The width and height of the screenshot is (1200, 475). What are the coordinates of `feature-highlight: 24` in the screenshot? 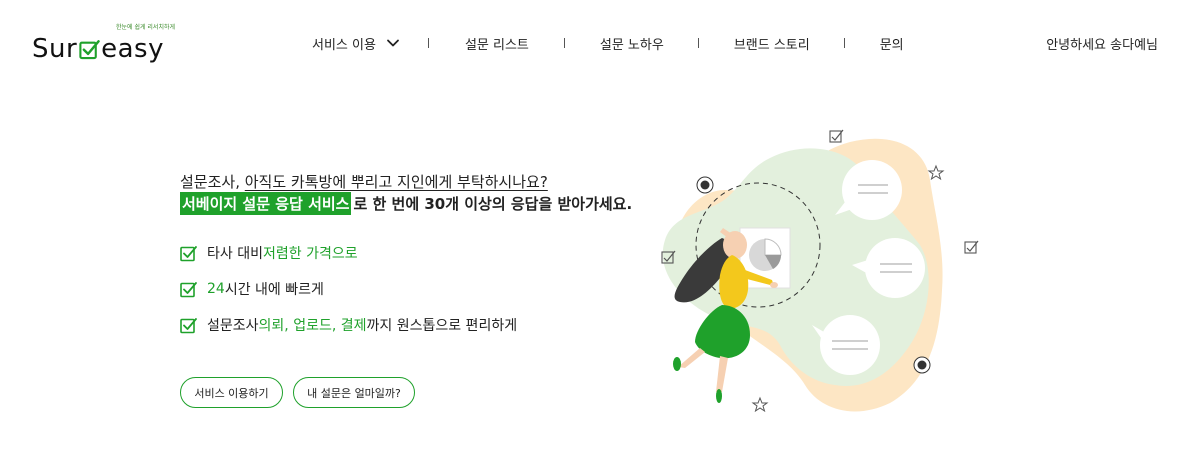 It's located at (216, 289).